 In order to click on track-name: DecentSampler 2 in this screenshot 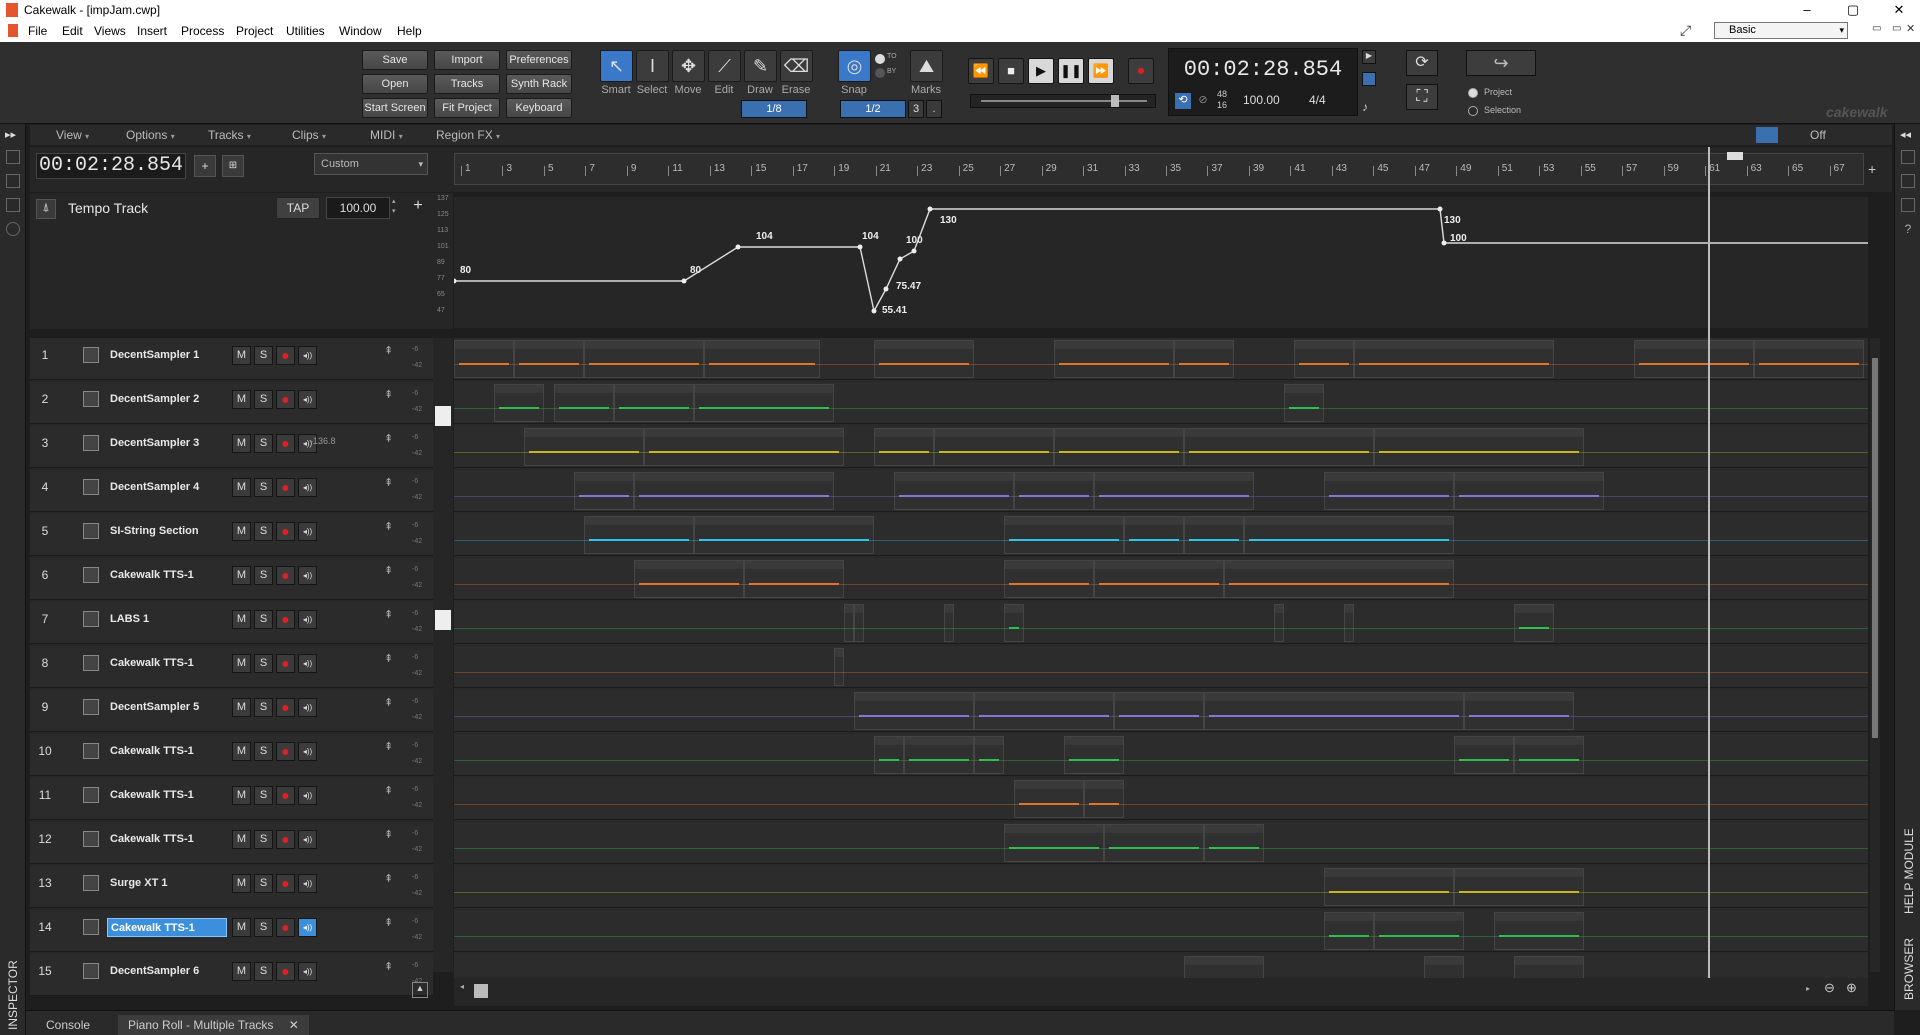, I will do `click(167, 399)`.